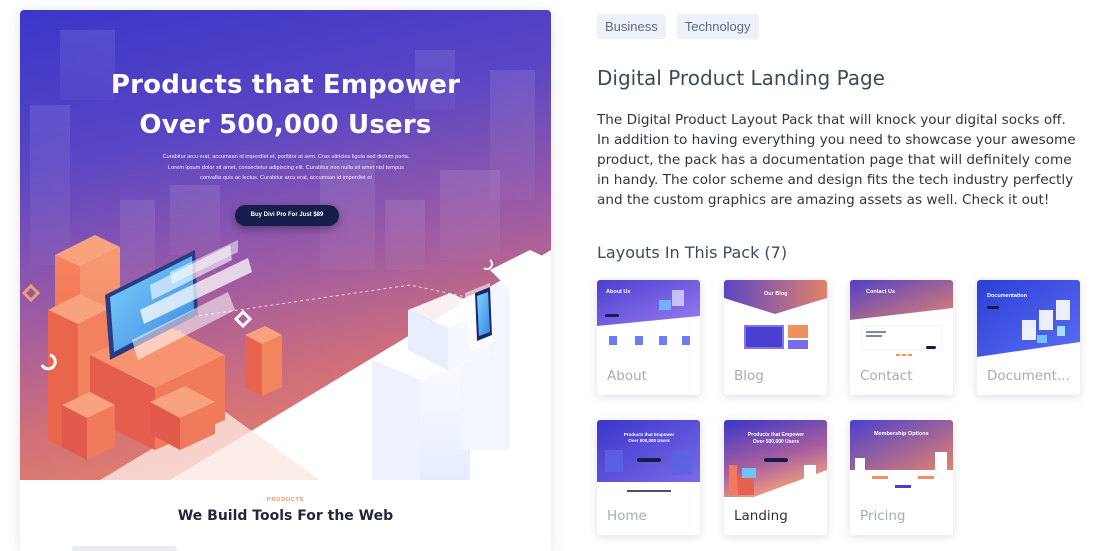  What do you see at coordinates (776, 294) in the screenshot?
I see `thumb-title: Our Blog` at bounding box center [776, 294].